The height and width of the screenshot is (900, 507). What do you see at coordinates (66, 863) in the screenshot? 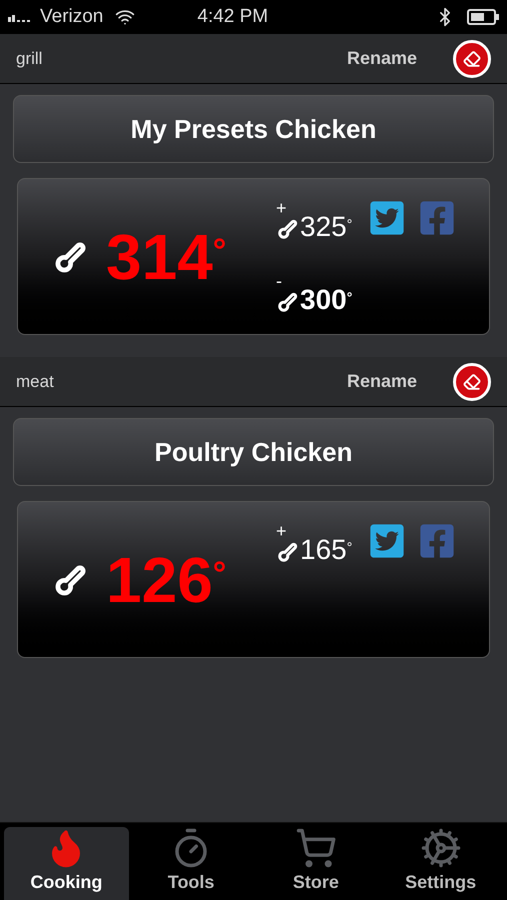
I see `tab: Cooking` at bounding box center [66, 863].